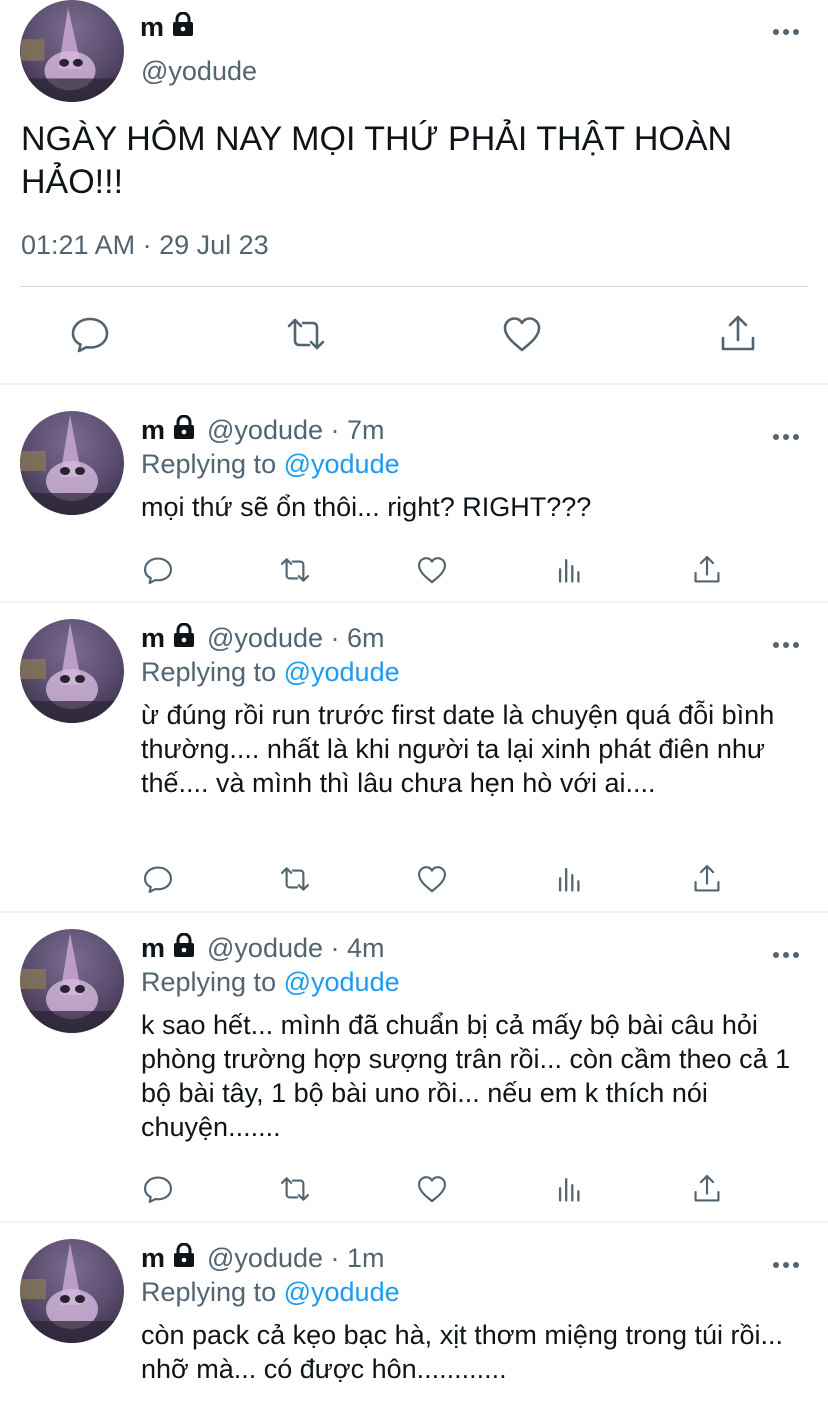 This screenshot has height=1403, width=828. Describe the element at coordinates (152, 27) in the screenshot. I see `author-name-text: m` at that location.